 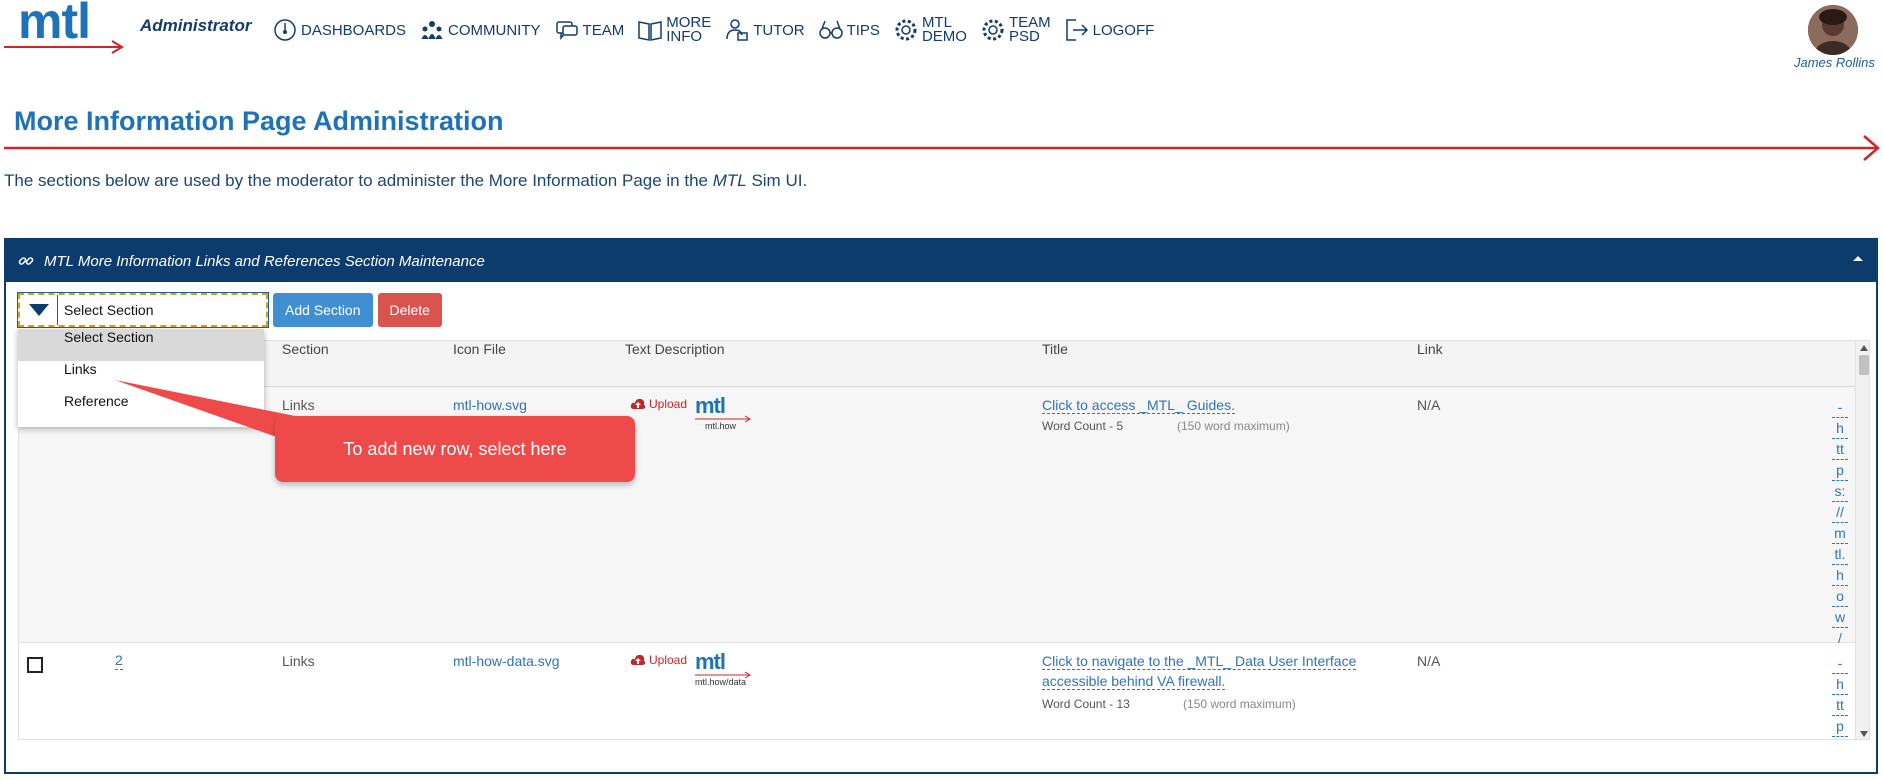 I want to click on nav-team-label: TEAM, so click(x=603, y=30).